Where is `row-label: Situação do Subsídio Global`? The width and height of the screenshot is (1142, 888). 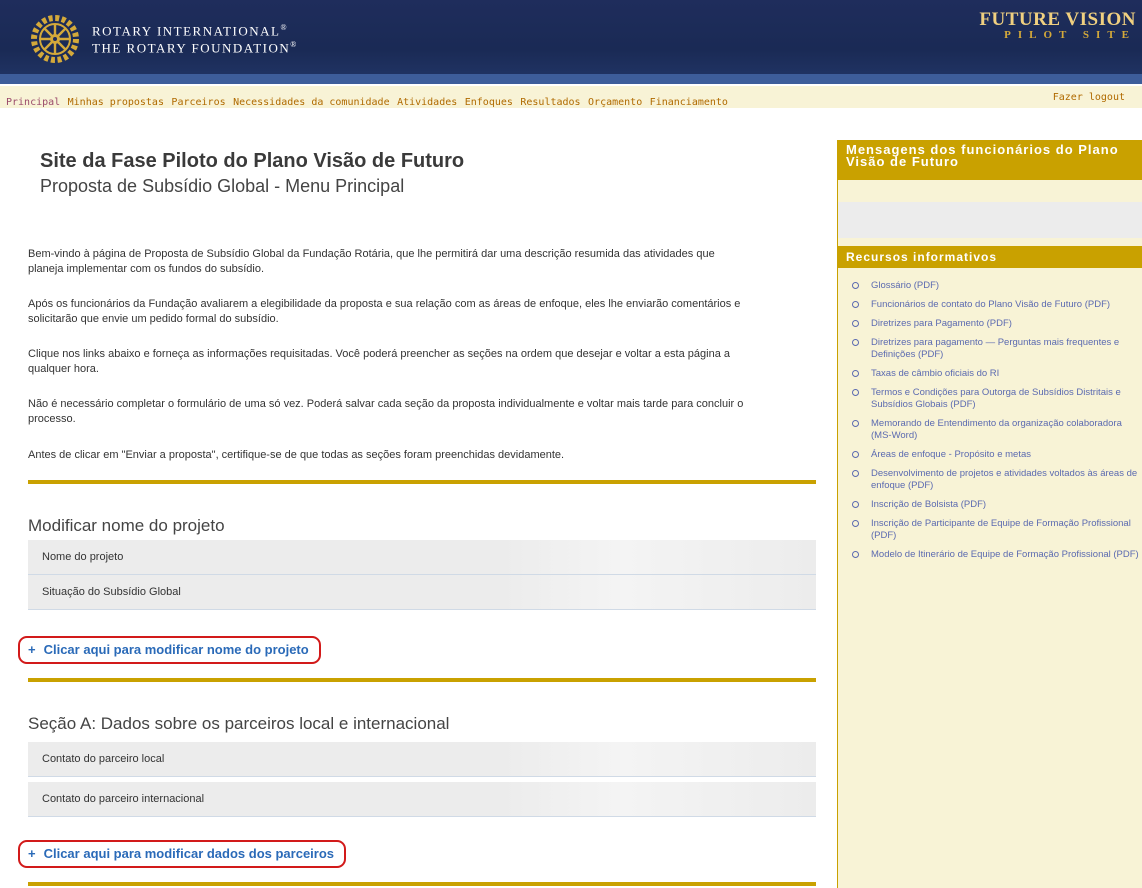 row-label: Situação do Subsídio Global is located at coordinates (111, 592).